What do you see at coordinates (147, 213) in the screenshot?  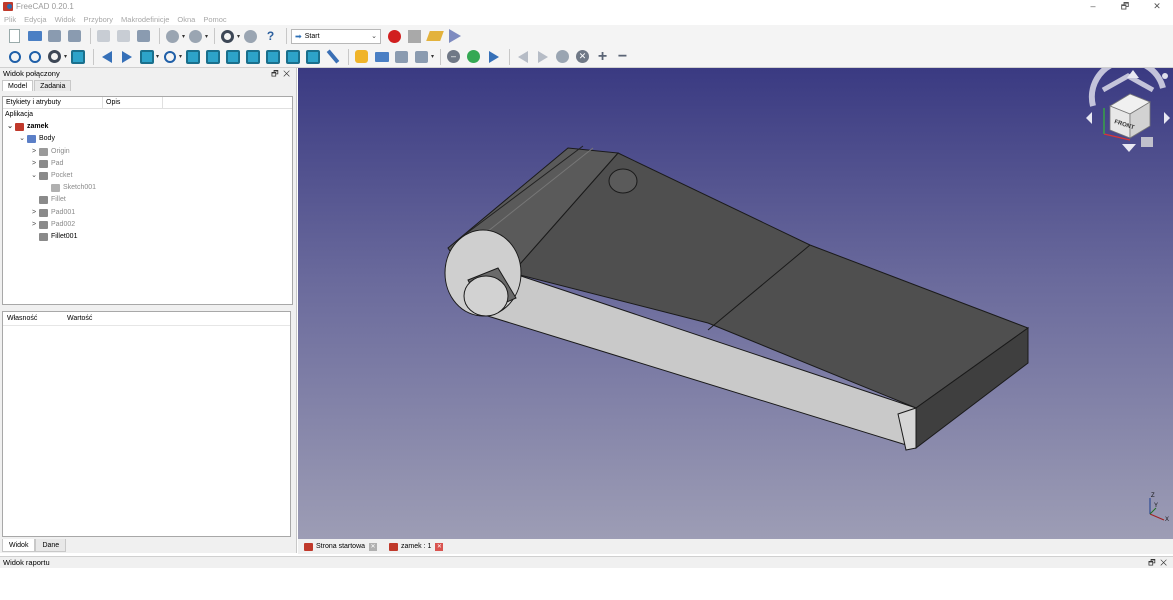 I see `tree-item: > Pad001` at bounding box center [147, 213].